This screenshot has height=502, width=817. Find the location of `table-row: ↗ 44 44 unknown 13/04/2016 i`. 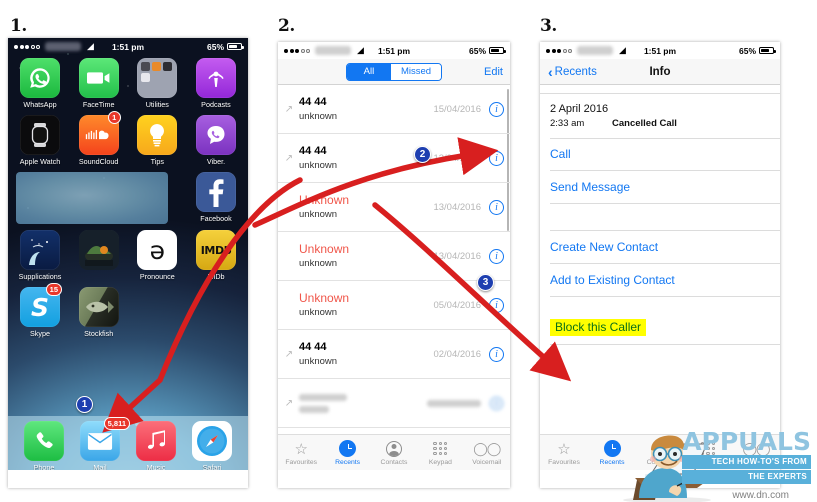

table-row: ↗ 44 44 unknown 13/04/2016 i is located at coordinates (394, 158).